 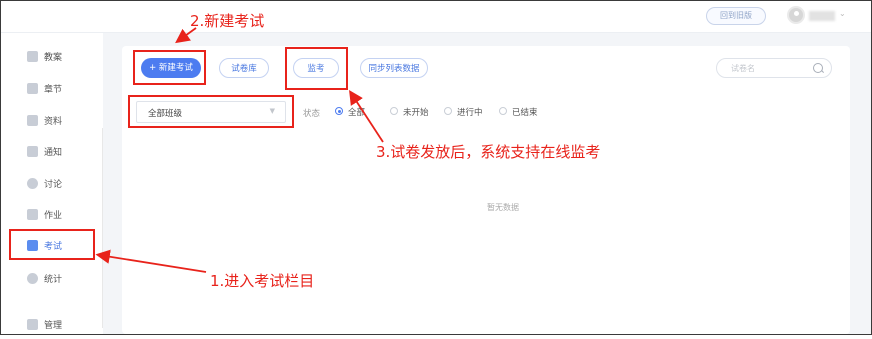 What do you see at coordinates (357, 113) in the screenshot?
I see `radio-label: 全部` at bounding box center [357, 113].